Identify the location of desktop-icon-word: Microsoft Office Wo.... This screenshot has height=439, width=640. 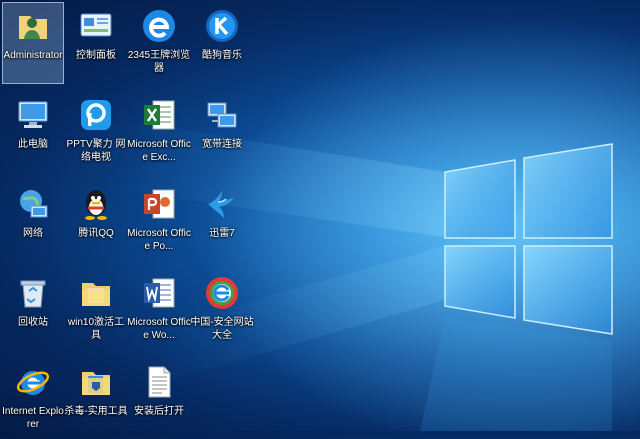
(159, 310).